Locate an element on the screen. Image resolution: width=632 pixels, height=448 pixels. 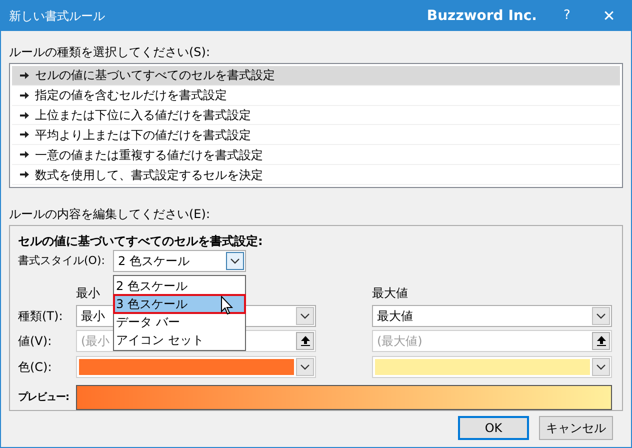
section-label: ルールの内容を編集してください(E): is located at coordinates (110, 214).